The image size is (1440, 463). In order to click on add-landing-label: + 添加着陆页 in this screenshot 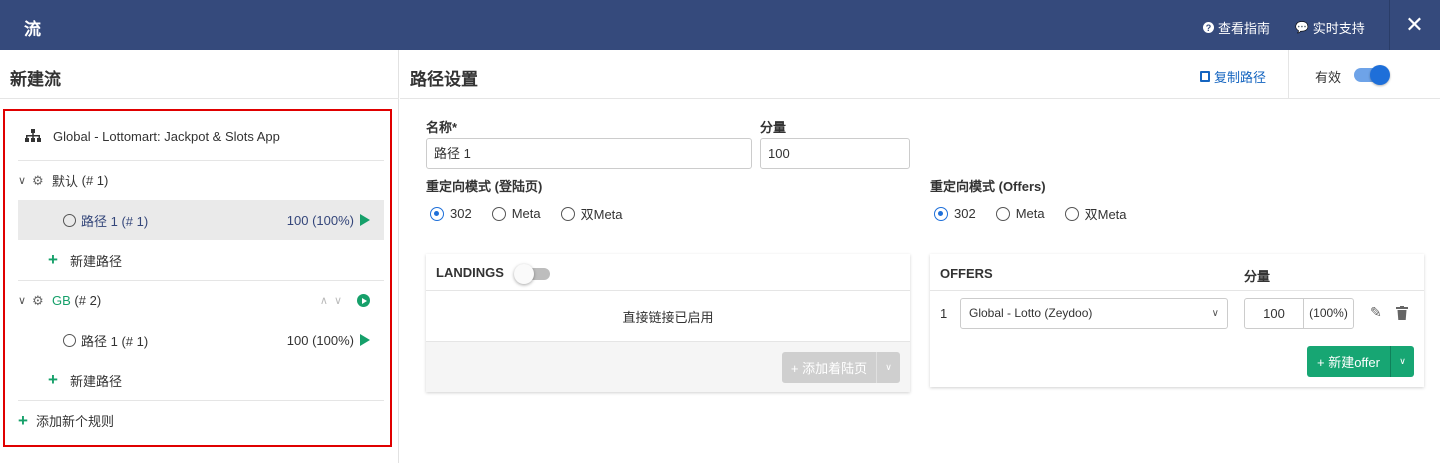, I will do `click(829, 368)`.